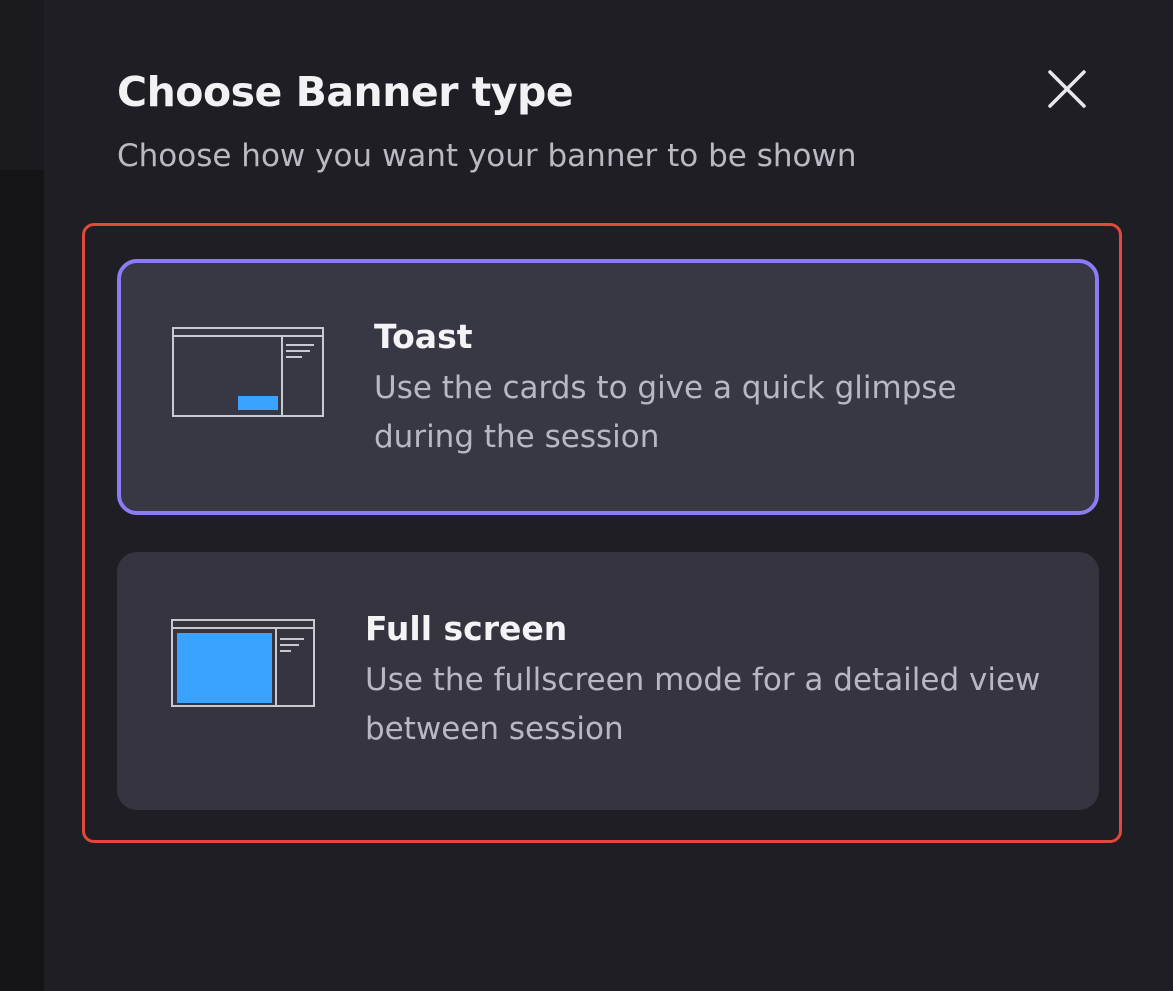 The image size is (1173, 991). What do you see at coordinates (22, 85) in the screenshot?
I see `background-app-region` at bounding box center [22, 85].